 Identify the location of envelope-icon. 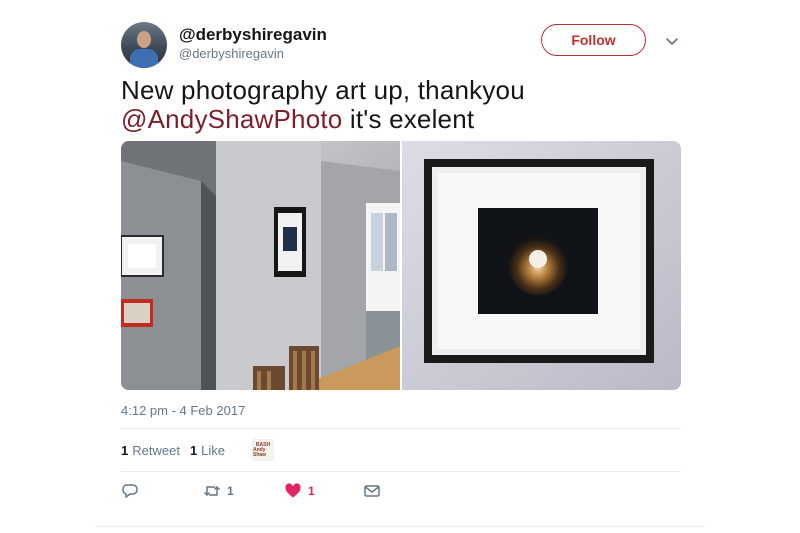
(372, 491).